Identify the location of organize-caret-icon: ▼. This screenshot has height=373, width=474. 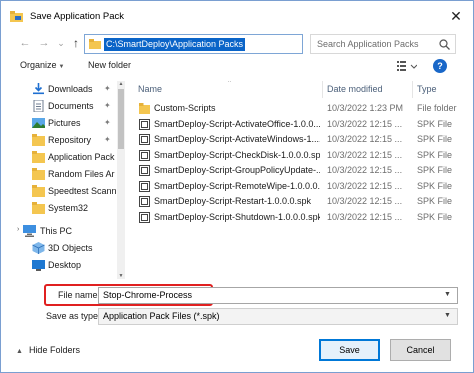
(61, 67).